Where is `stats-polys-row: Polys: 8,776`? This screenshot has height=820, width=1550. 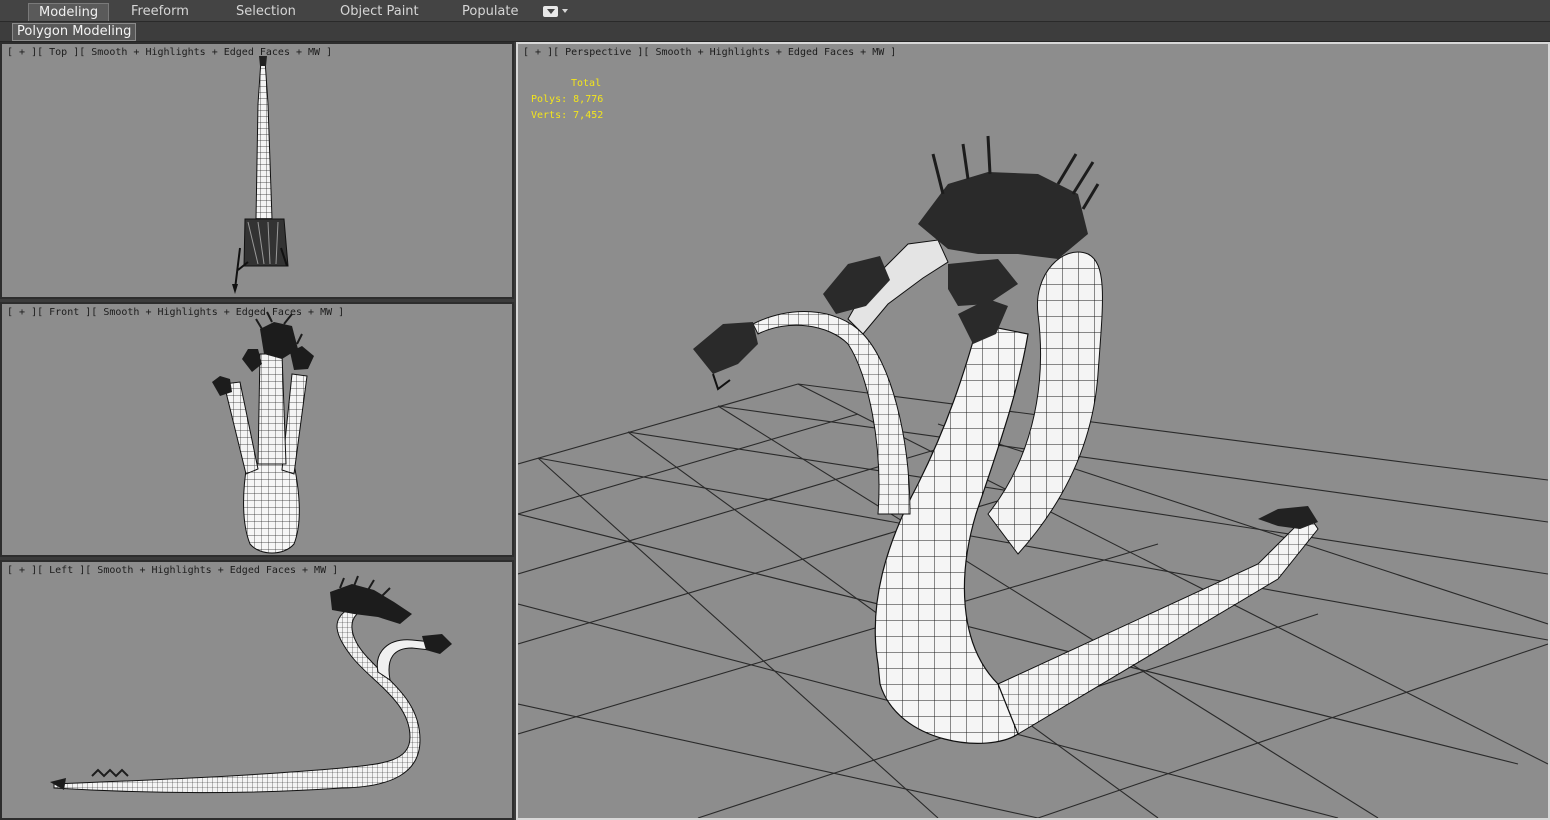
stats-polys-row: Polys: 8,776 is located at coordinates (567, 100).